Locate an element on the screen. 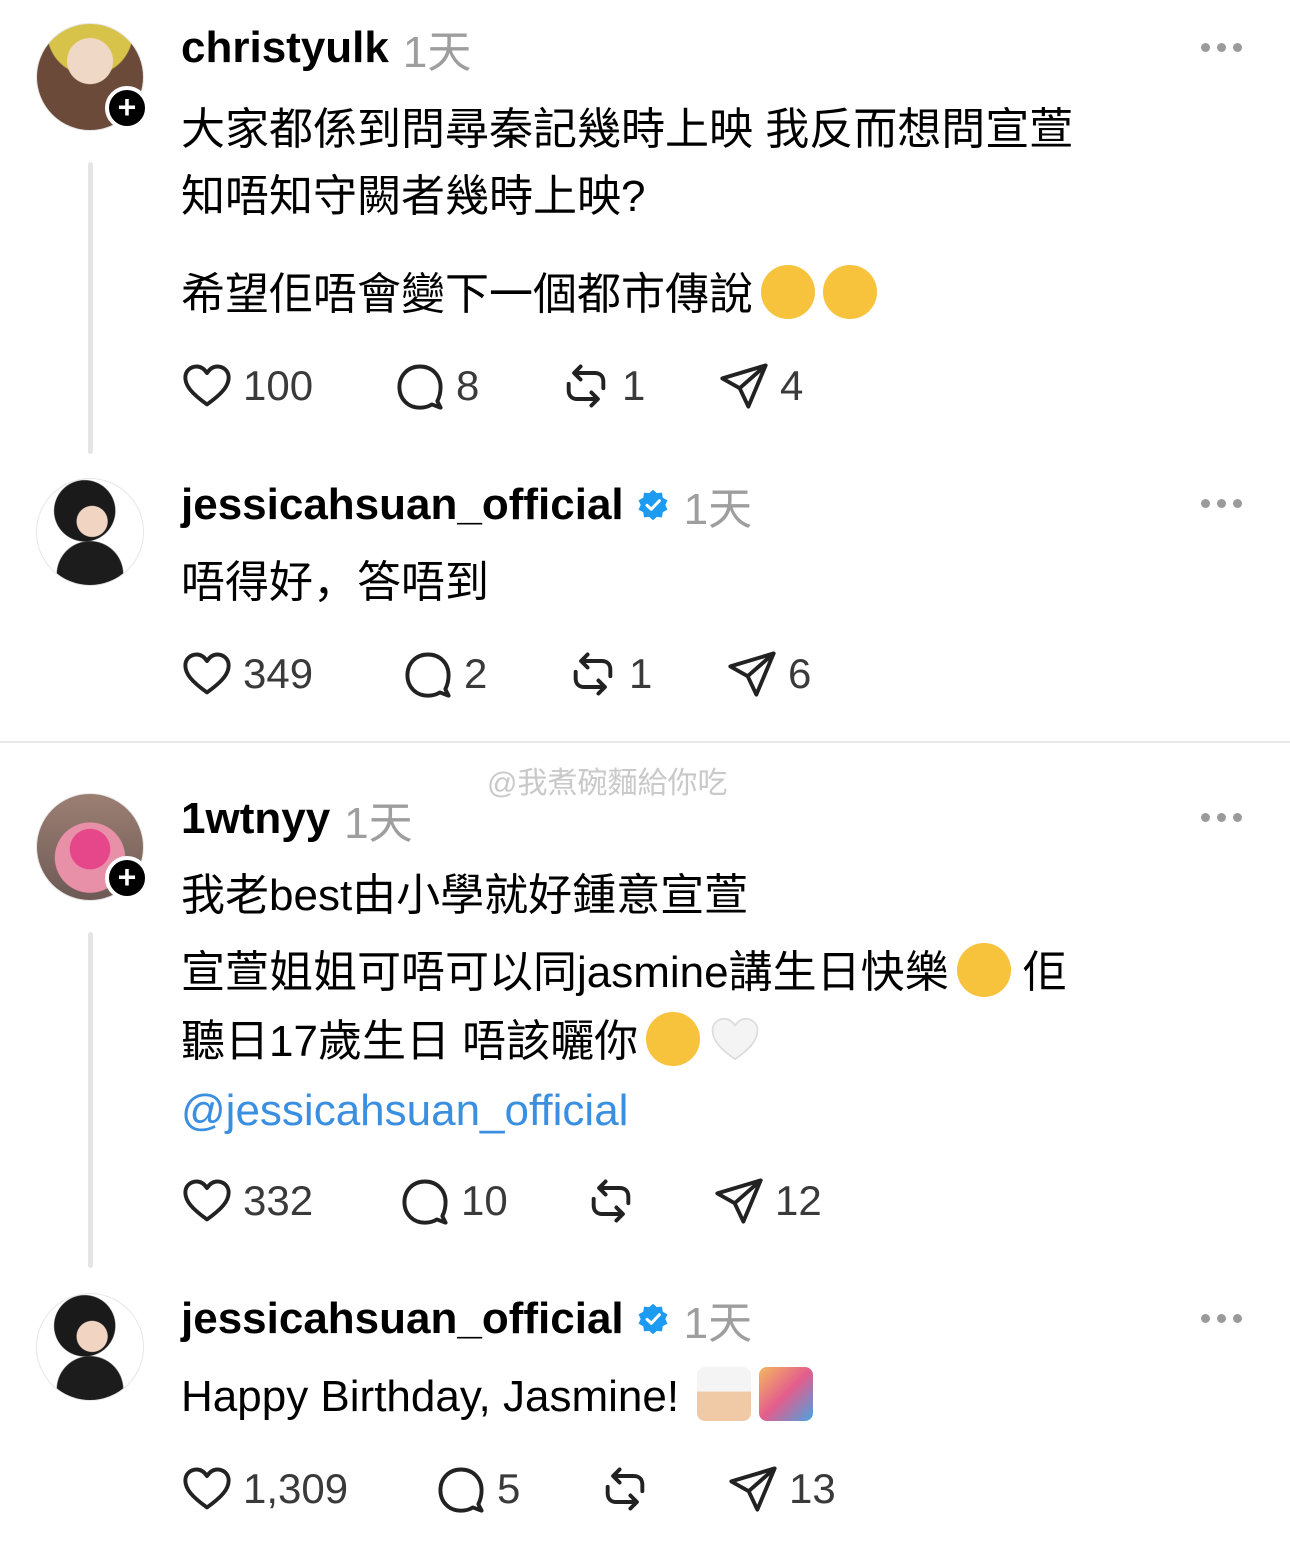 This screenshot has height=1553, width=1290. watermark: @我煮碗麵給你吃 is located at coordinates (607, 783).